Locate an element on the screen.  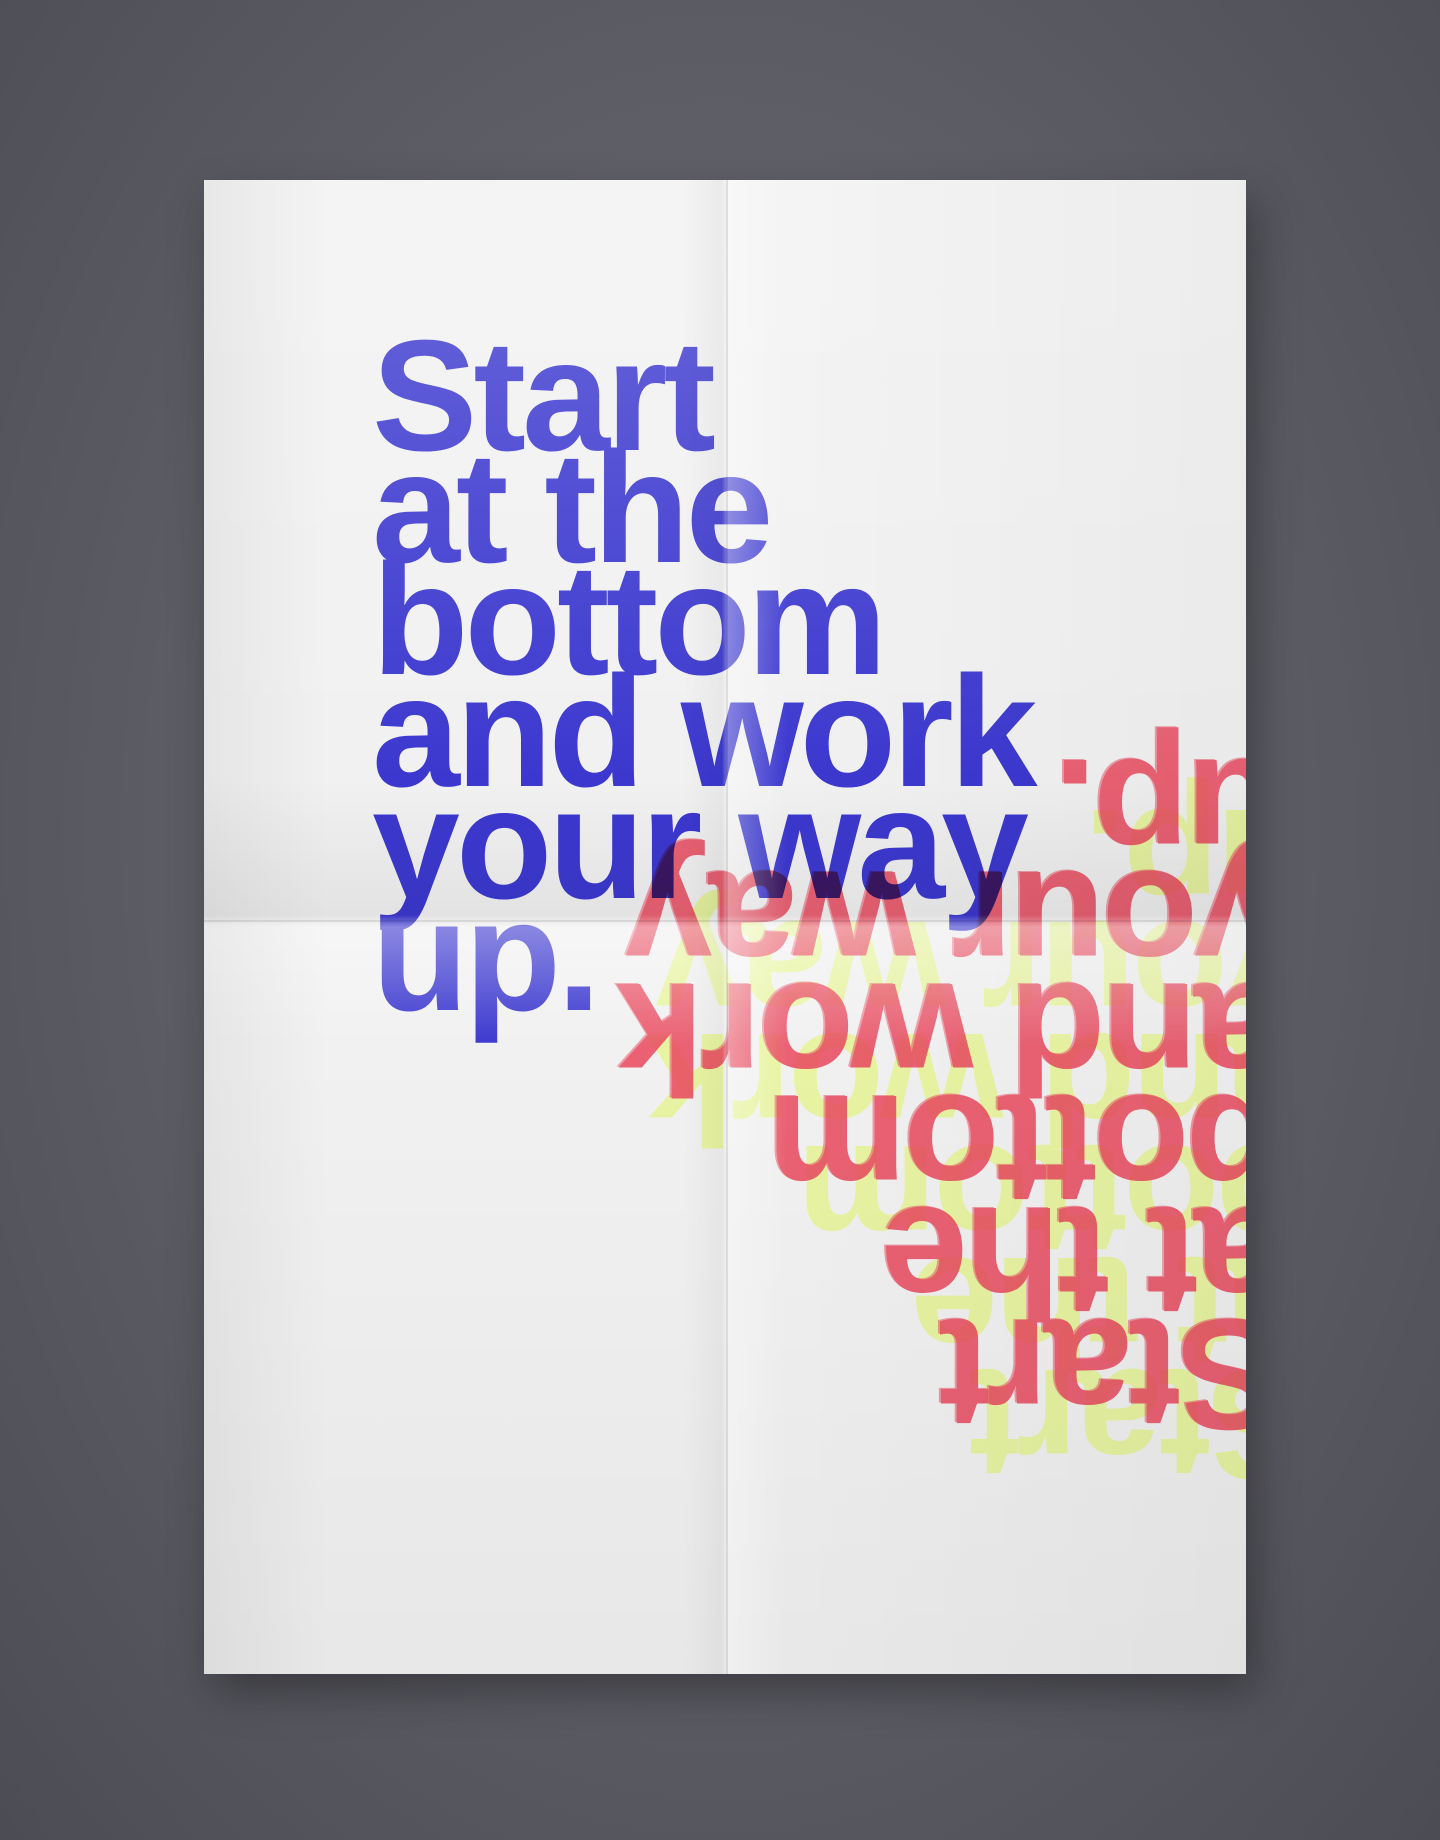
vertical-fold-crease is located at coordinates (727, 927).